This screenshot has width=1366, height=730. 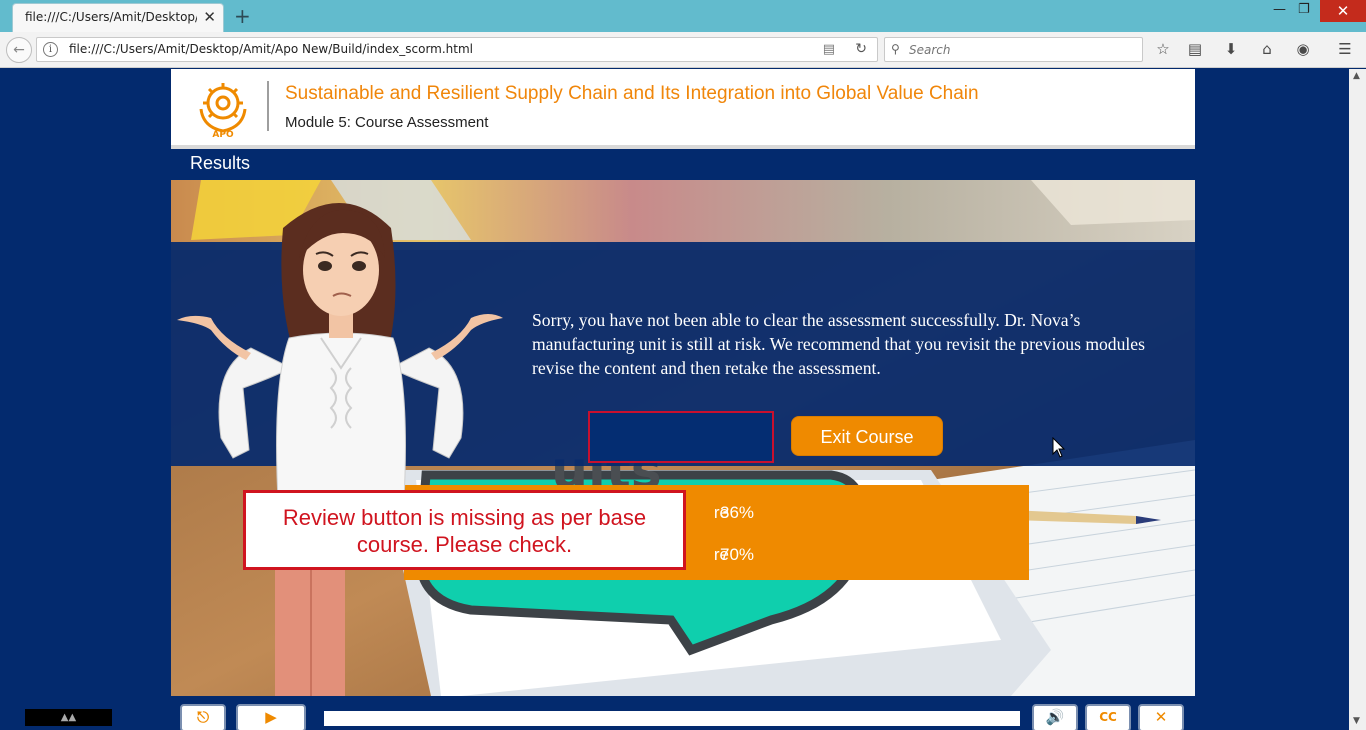 I want to click on new-tab-icon: +, so click(x=242, y=16).